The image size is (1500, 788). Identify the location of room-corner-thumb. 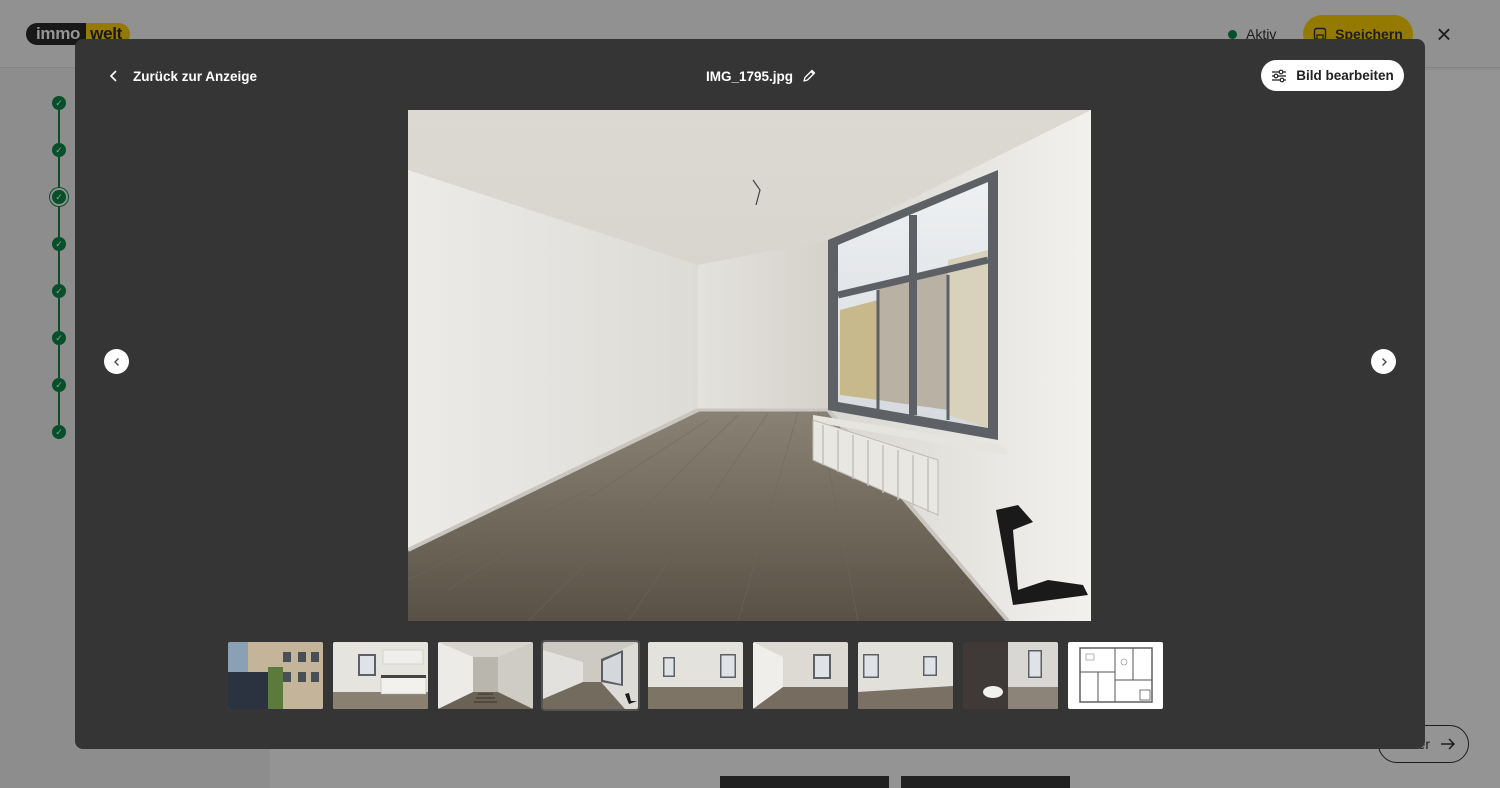
(905, 675).